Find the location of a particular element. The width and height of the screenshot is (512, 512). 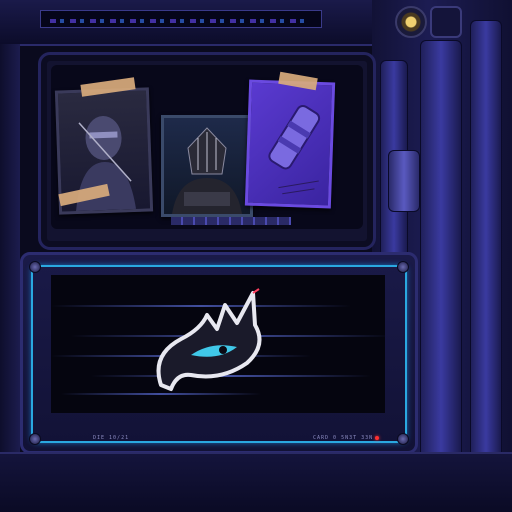

left-column is located at coordinates (10, 248).